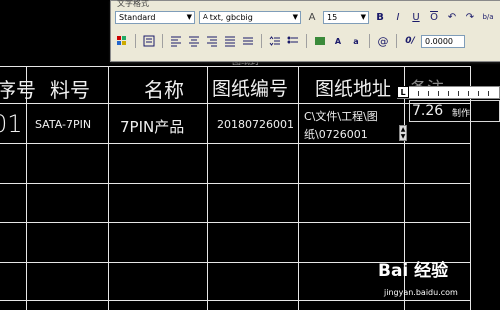  What do you see at coordinates (346, 17) in the screenshot?
I see `text-height-select: 15 ▼` at bounding box center [346, 17].